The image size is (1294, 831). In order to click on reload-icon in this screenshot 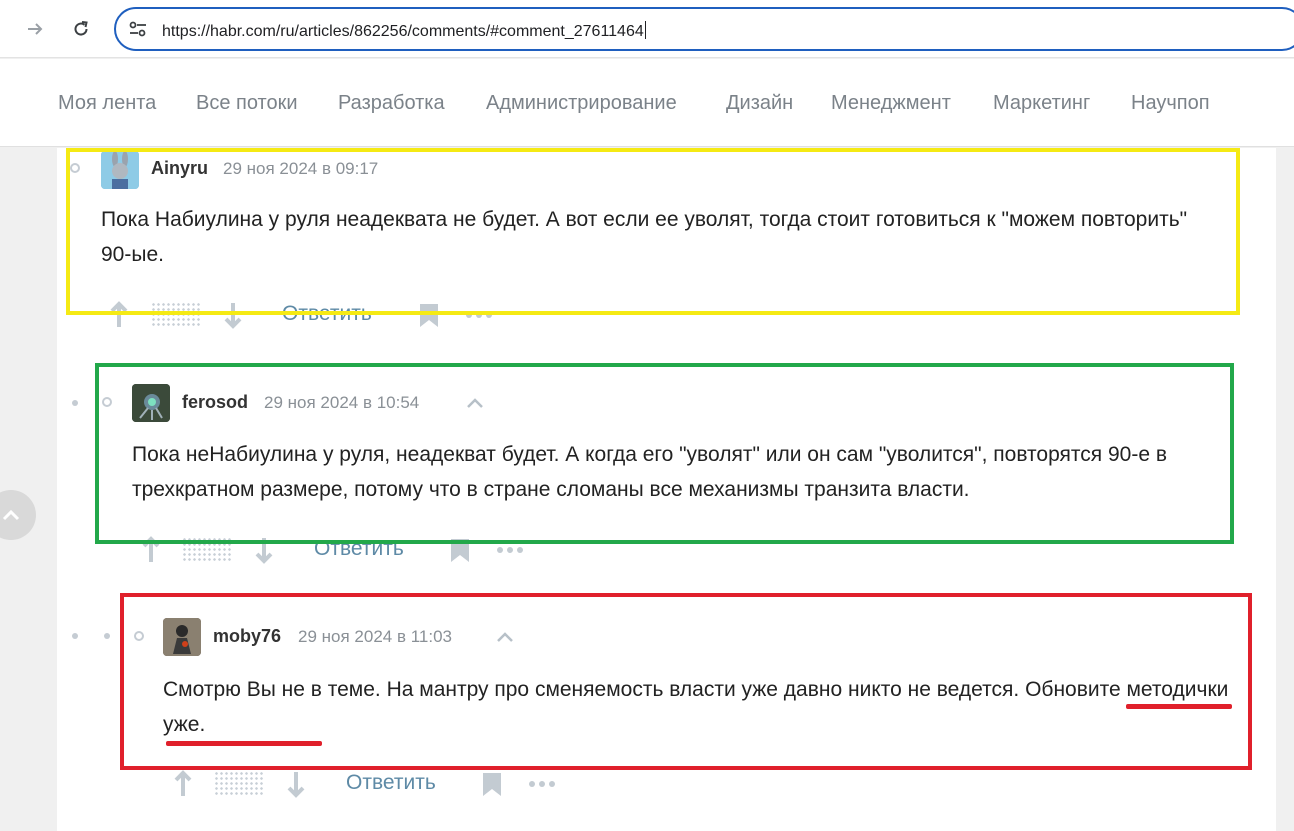, I will do `click(81, 28)`.